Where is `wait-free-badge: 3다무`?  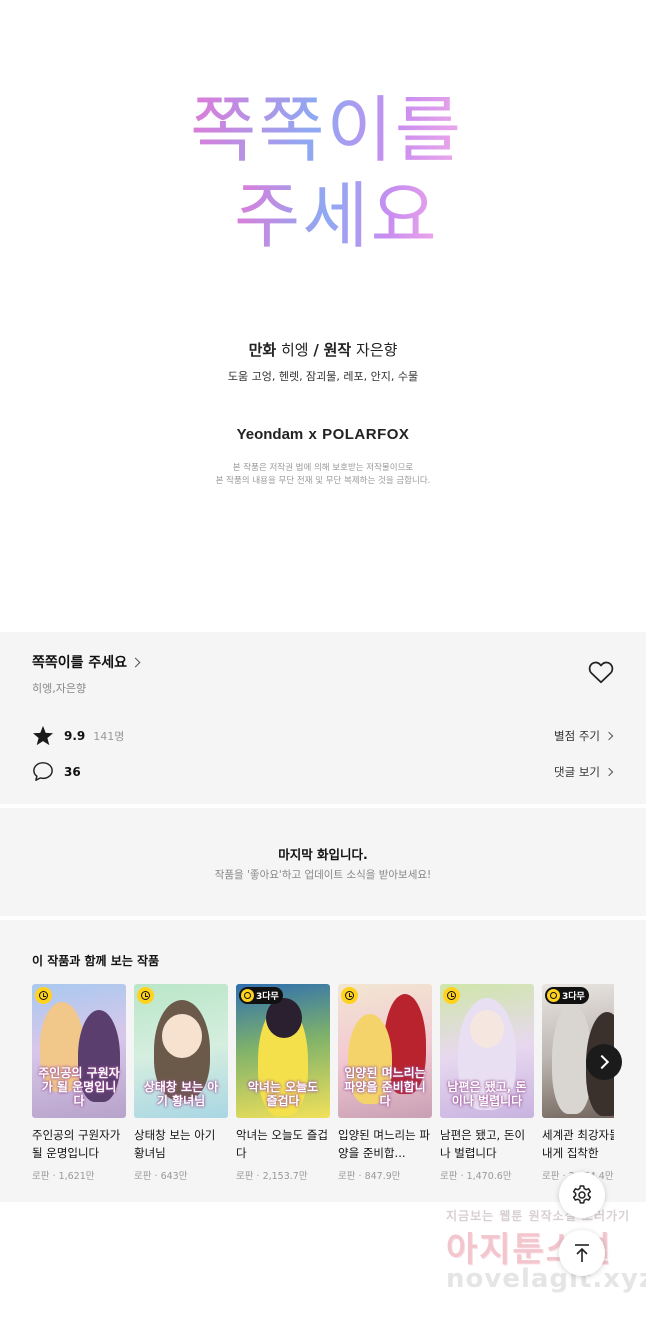
wait-free-badge: 3다무 is located at coordinates (261, 995).